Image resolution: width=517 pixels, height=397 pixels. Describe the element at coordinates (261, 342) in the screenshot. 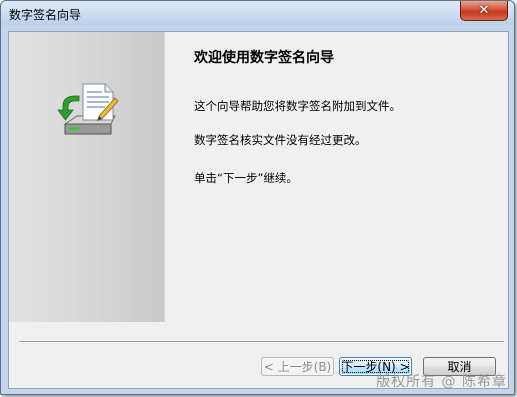

I see `button-separator` at that location.